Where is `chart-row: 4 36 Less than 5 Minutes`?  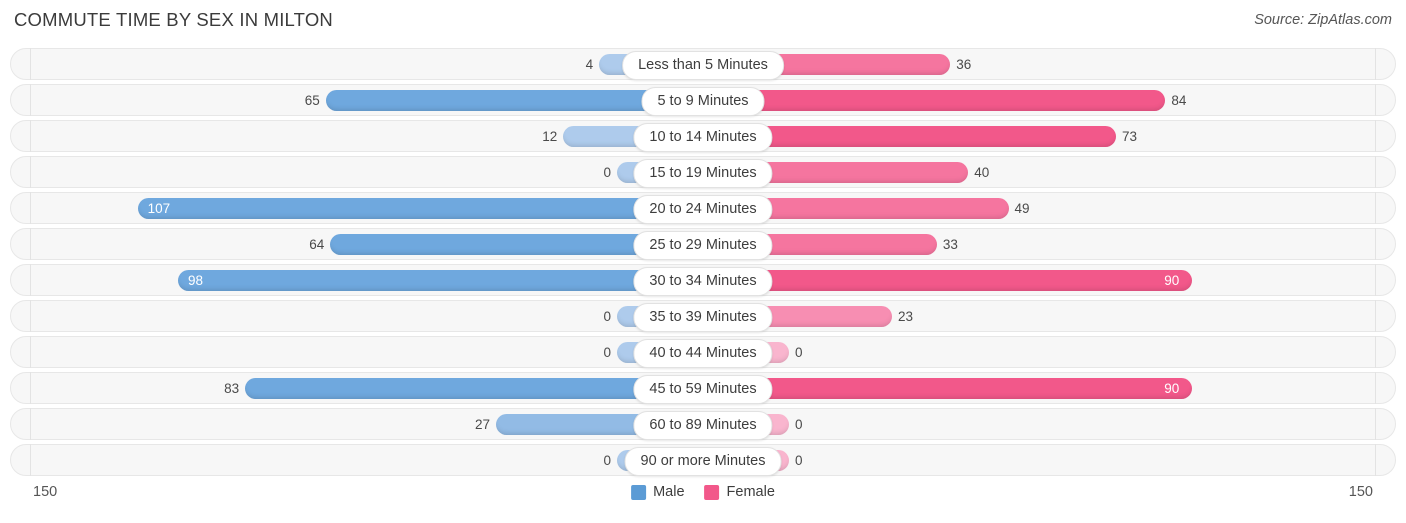 chart-row: 4 36 Less than 5 Minutes is located at coordinates (703, 64).